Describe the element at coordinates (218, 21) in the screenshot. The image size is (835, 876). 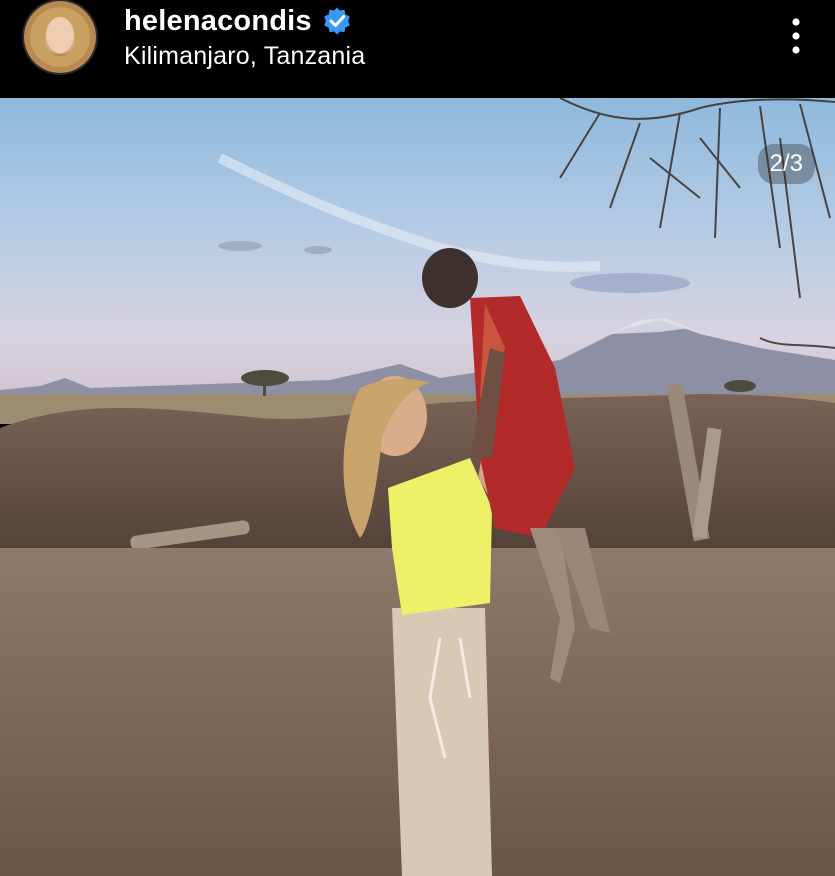
I see `username: helenacondis` at that location.